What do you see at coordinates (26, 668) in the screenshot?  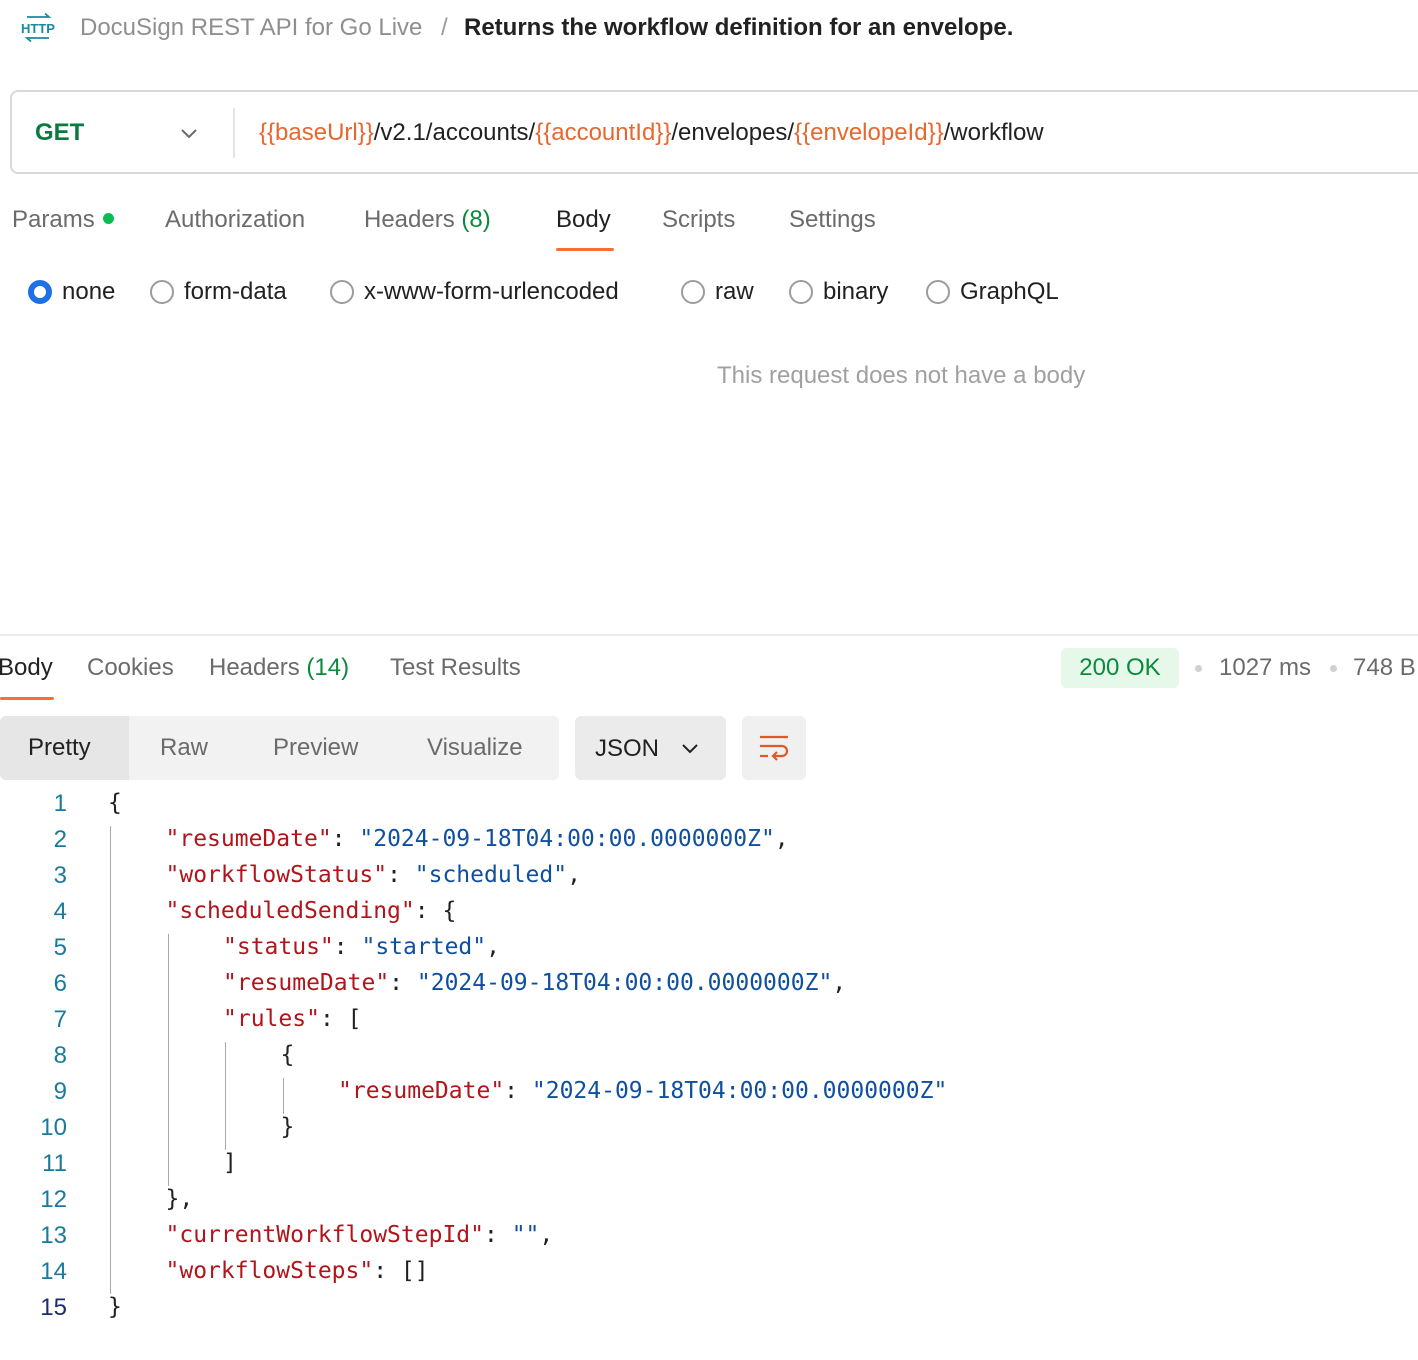 I see `response-tab-body: Body` at bounding box center [26, 668].